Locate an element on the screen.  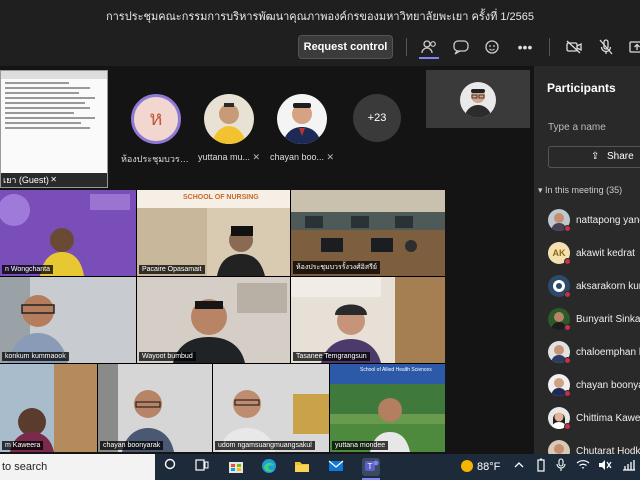
video-tile: n Wongchanta is located at coordinates (68, 233).